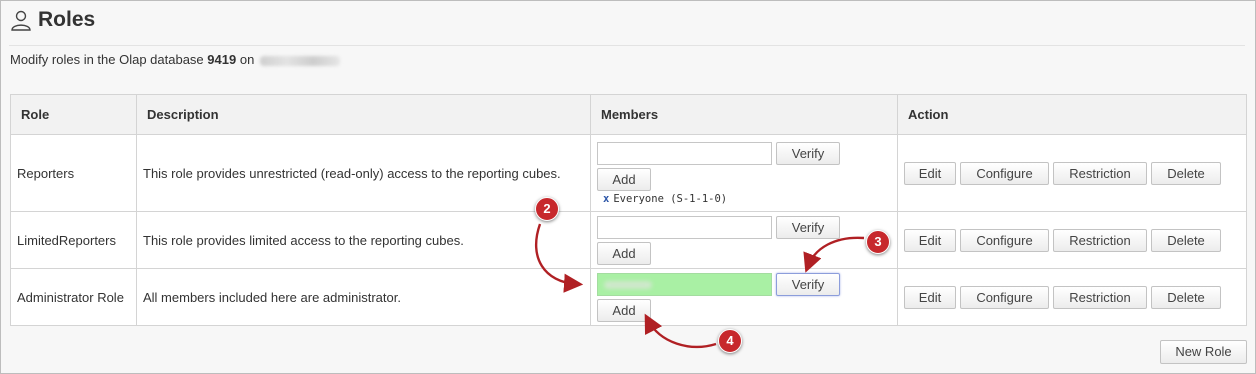 The image size is (1256, 374). What do you see at coordinates (878, 242) in the screenshot?
I see `annotation-badge-3: 3` at bounding box center [878, 242].